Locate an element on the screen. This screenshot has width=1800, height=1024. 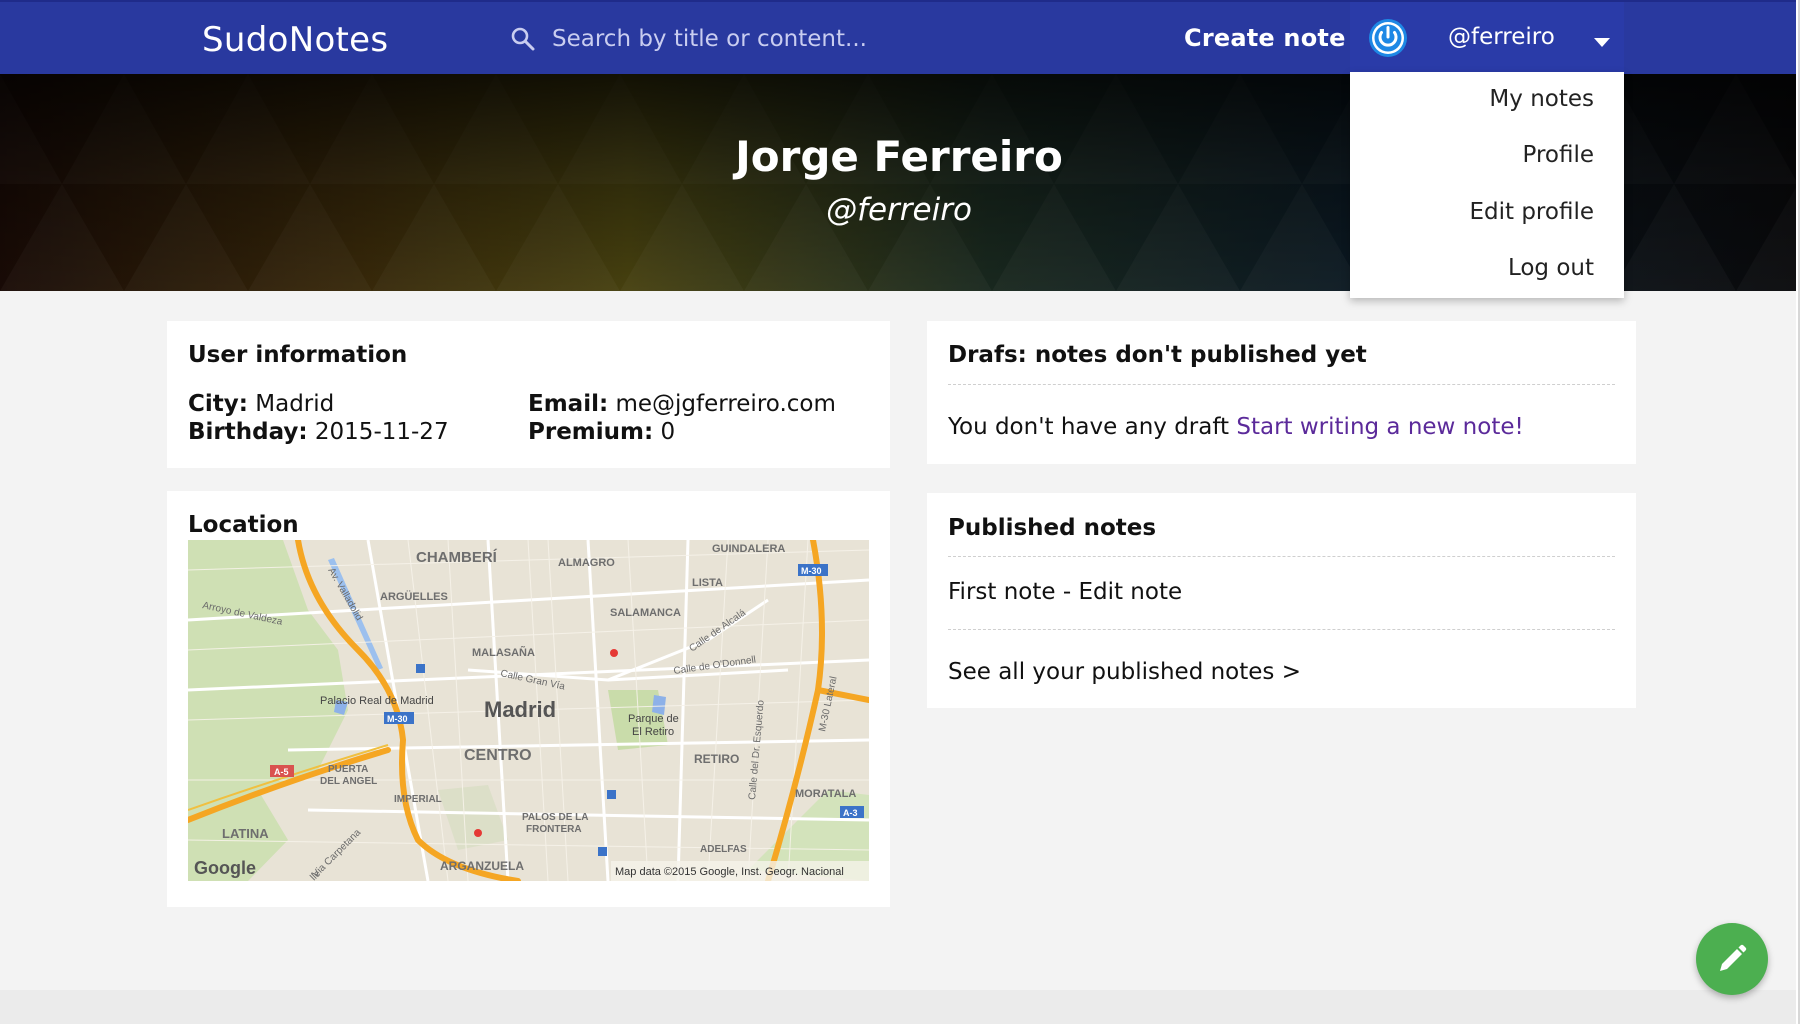
user-menu-toggle: @ferreiro is located at coordinates (1487, 38).